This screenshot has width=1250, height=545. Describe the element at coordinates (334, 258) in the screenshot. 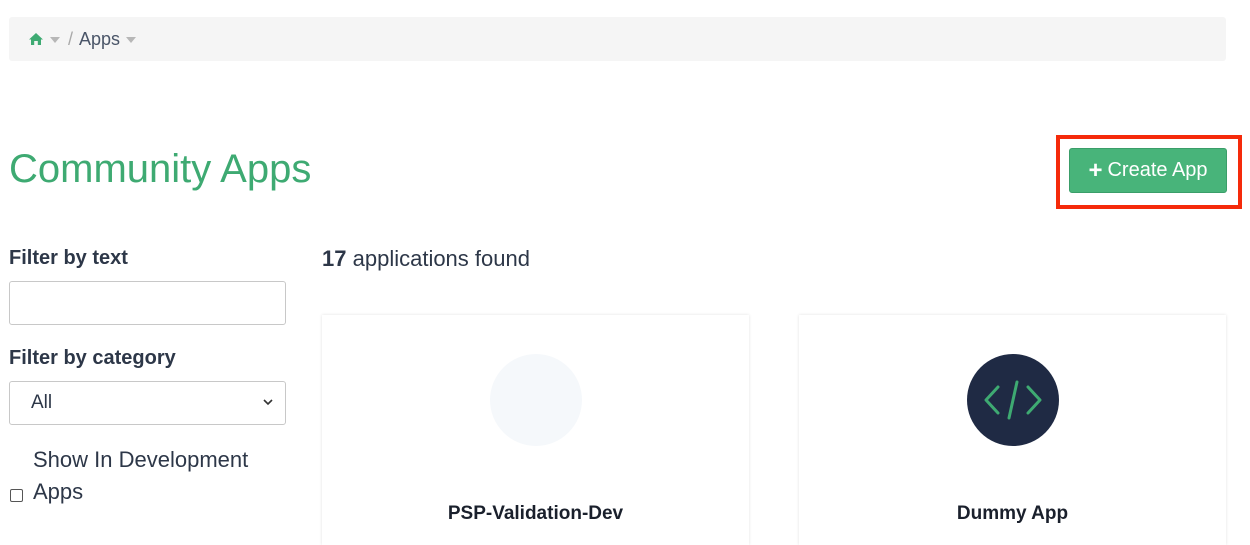

I see `results-count-number: 17` at that location.